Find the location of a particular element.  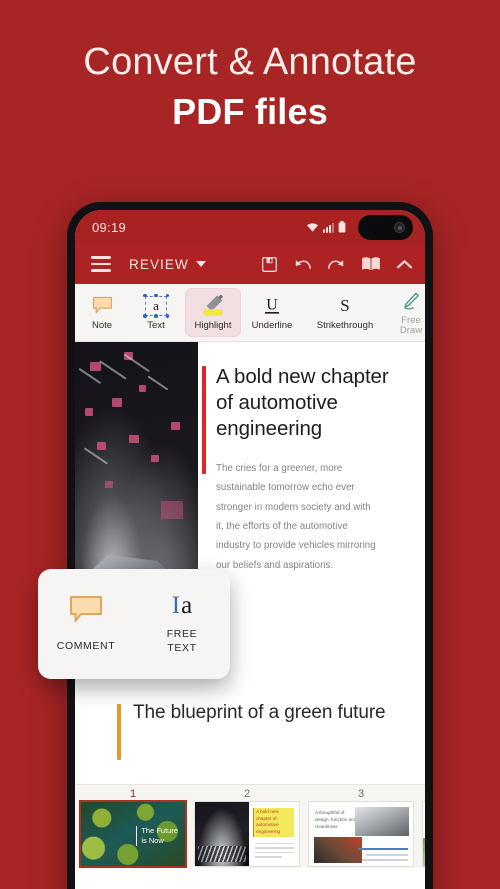

tool-note-label: Note is located at coordinates (102, 325).